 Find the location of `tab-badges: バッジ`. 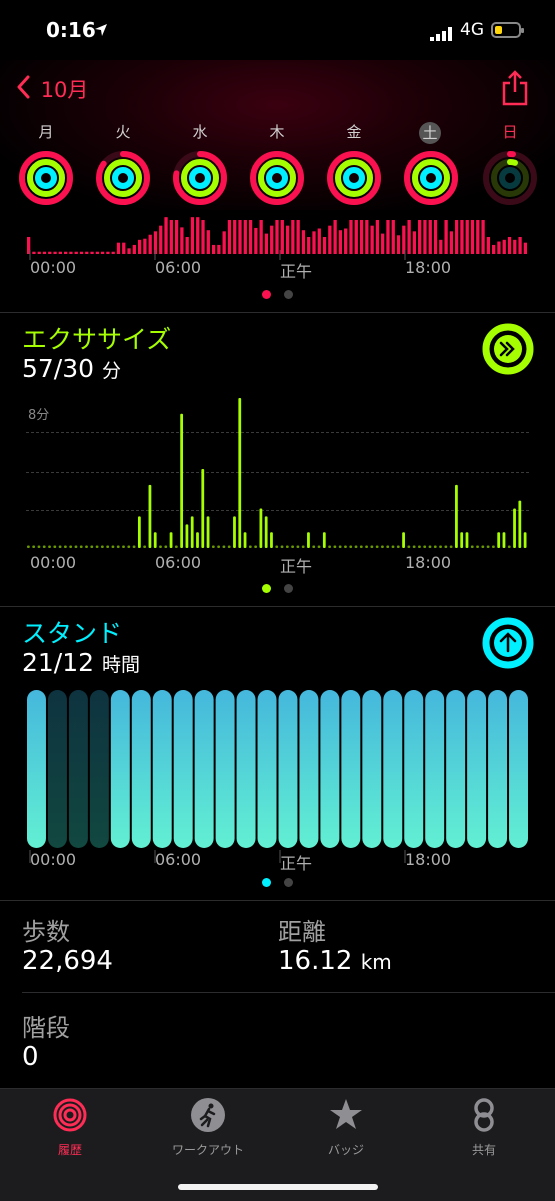

tab-badges: バッジ is located at coordinates (346, 1127).